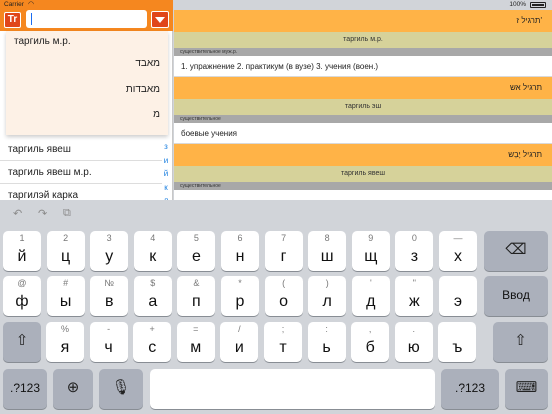 The image size is (552, 414). I want to click on key-hint: @, so click(22, 283).